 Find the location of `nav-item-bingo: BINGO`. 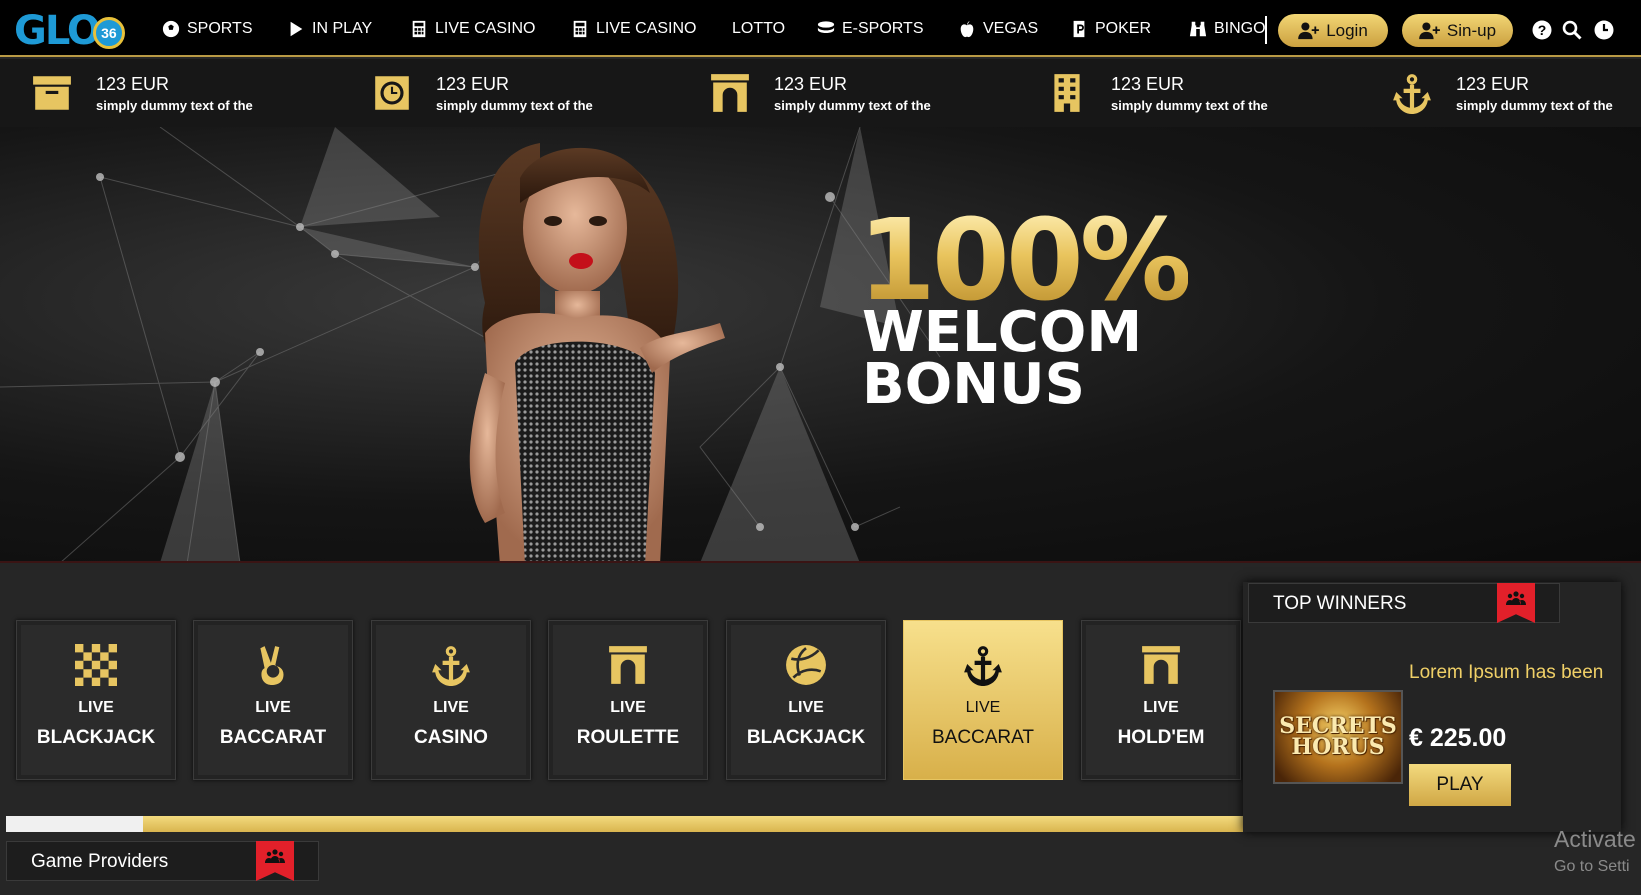

nav-item-bingo: BINGO is located at coordinates (1227, 29).